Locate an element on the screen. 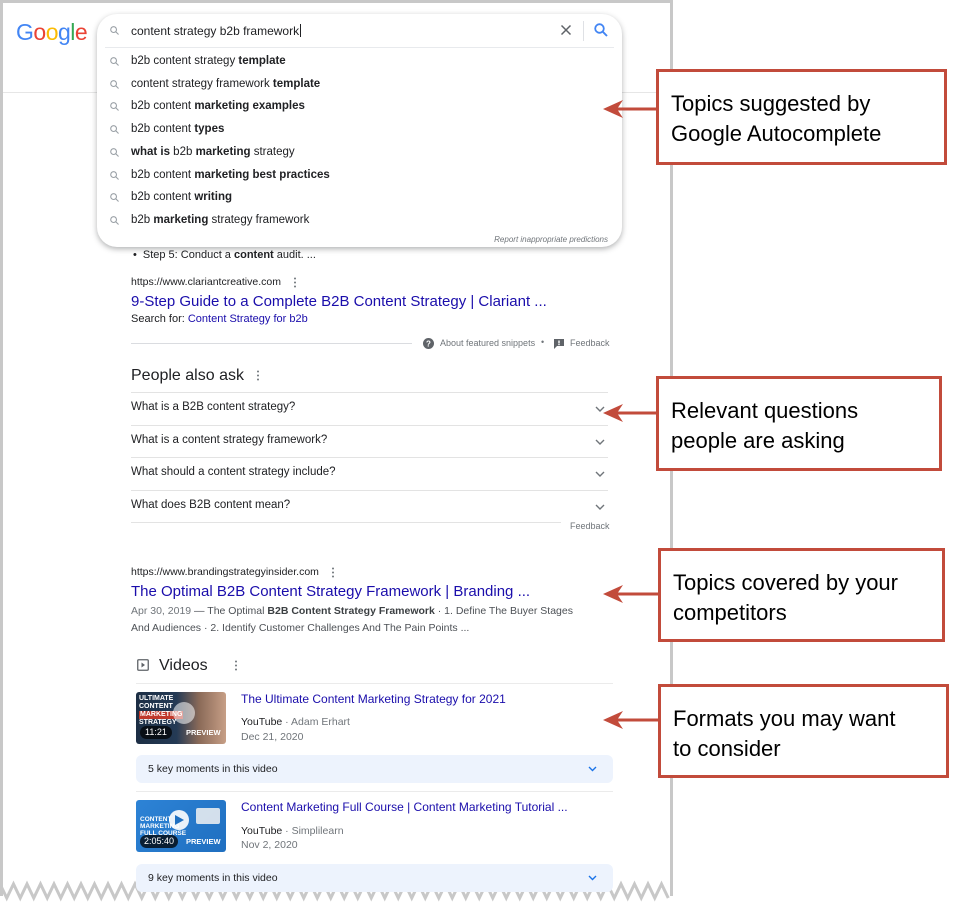 This screenshot has height=908, width=960. report-predictions-link: Report inappropriate predictions is located at coordinates (551, 239).